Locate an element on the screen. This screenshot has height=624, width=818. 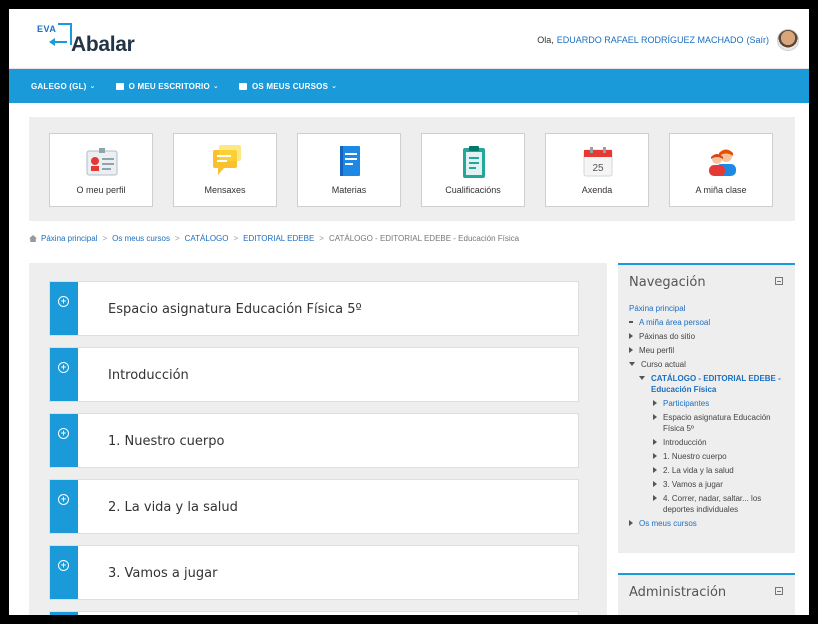
nav-language-menu: GALEGO (GL) ⌄ is located at coordinates (63, 86).